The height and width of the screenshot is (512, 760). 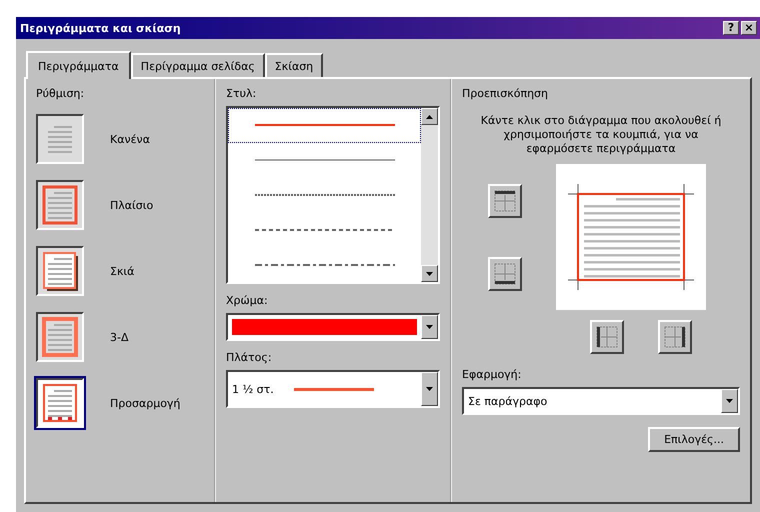 What do you see at coordinates (631, 237) in the screenshot?
I see `border-preview-drawing` at bounding box center [631, 237].